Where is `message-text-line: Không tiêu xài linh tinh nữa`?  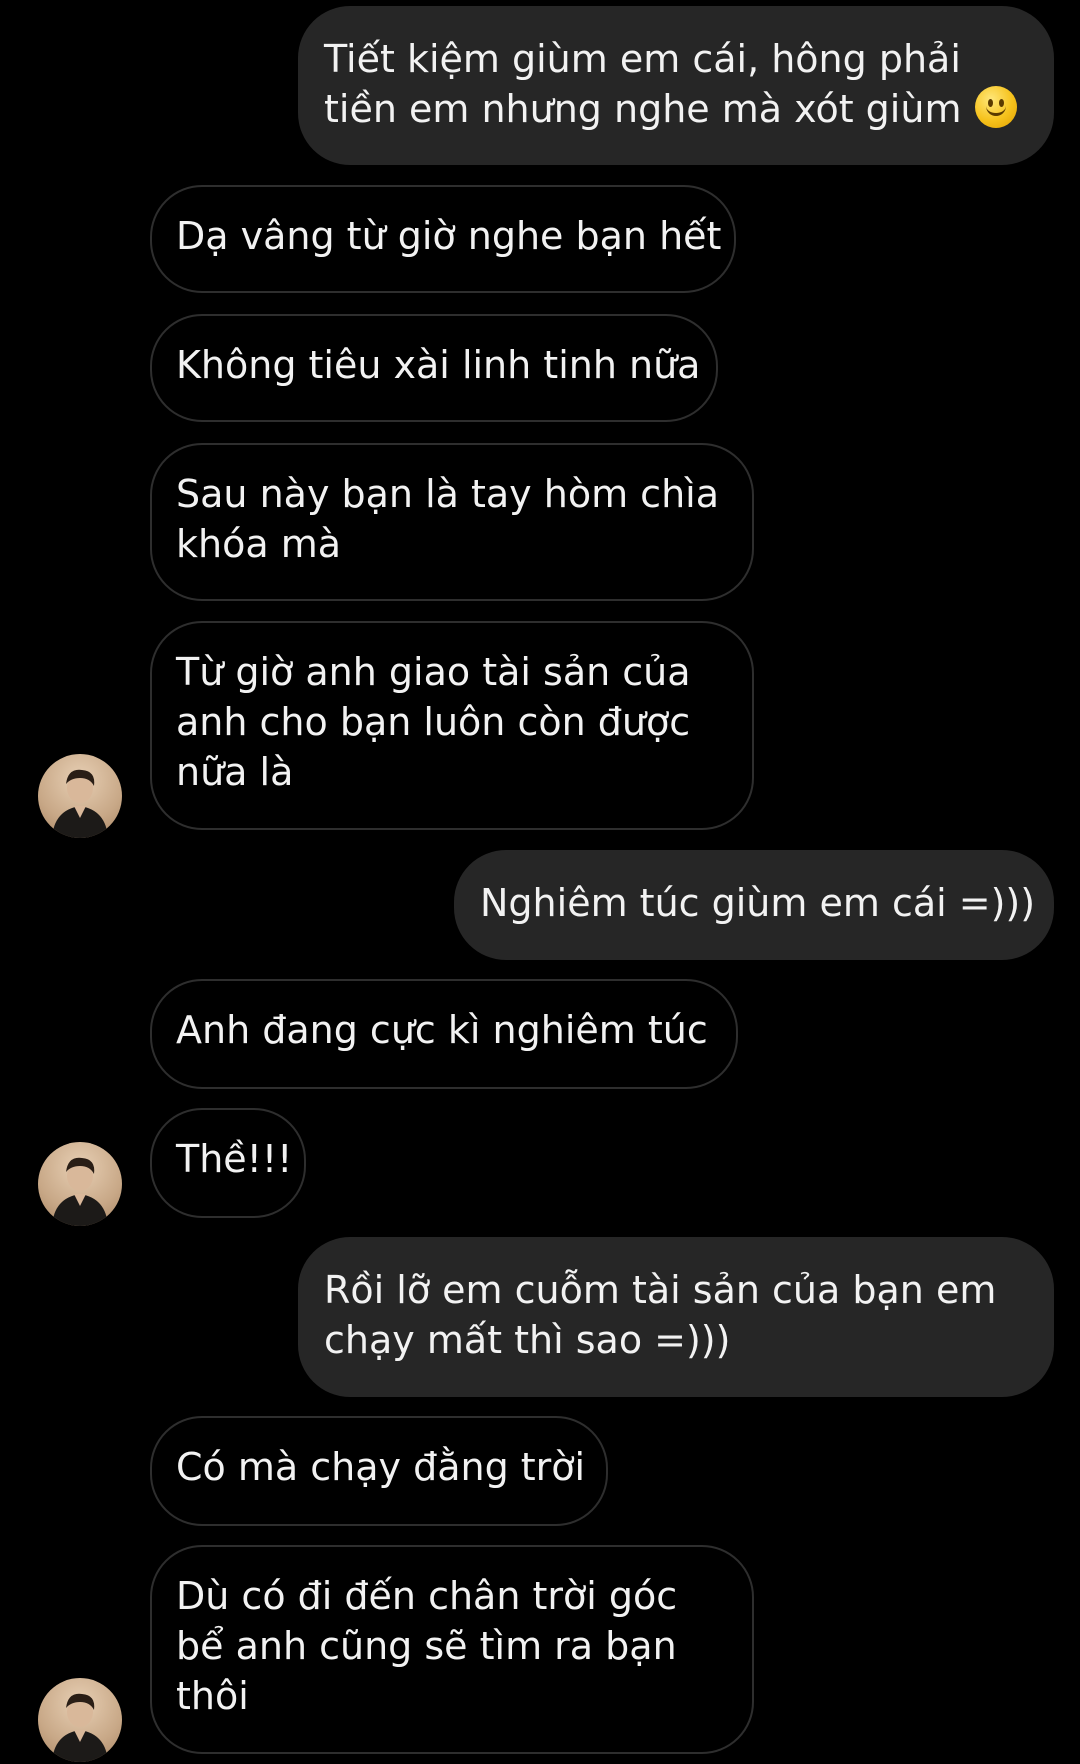 message-text-line: Không tiêu xài linh tinh nữa is located at coordinates (438, 365).